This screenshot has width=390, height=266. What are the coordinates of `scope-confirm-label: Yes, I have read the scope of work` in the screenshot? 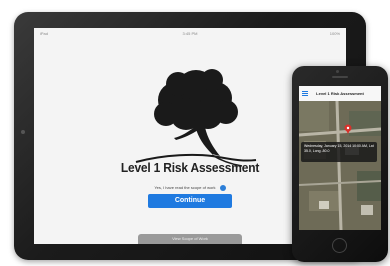 It's located at (185, 188).